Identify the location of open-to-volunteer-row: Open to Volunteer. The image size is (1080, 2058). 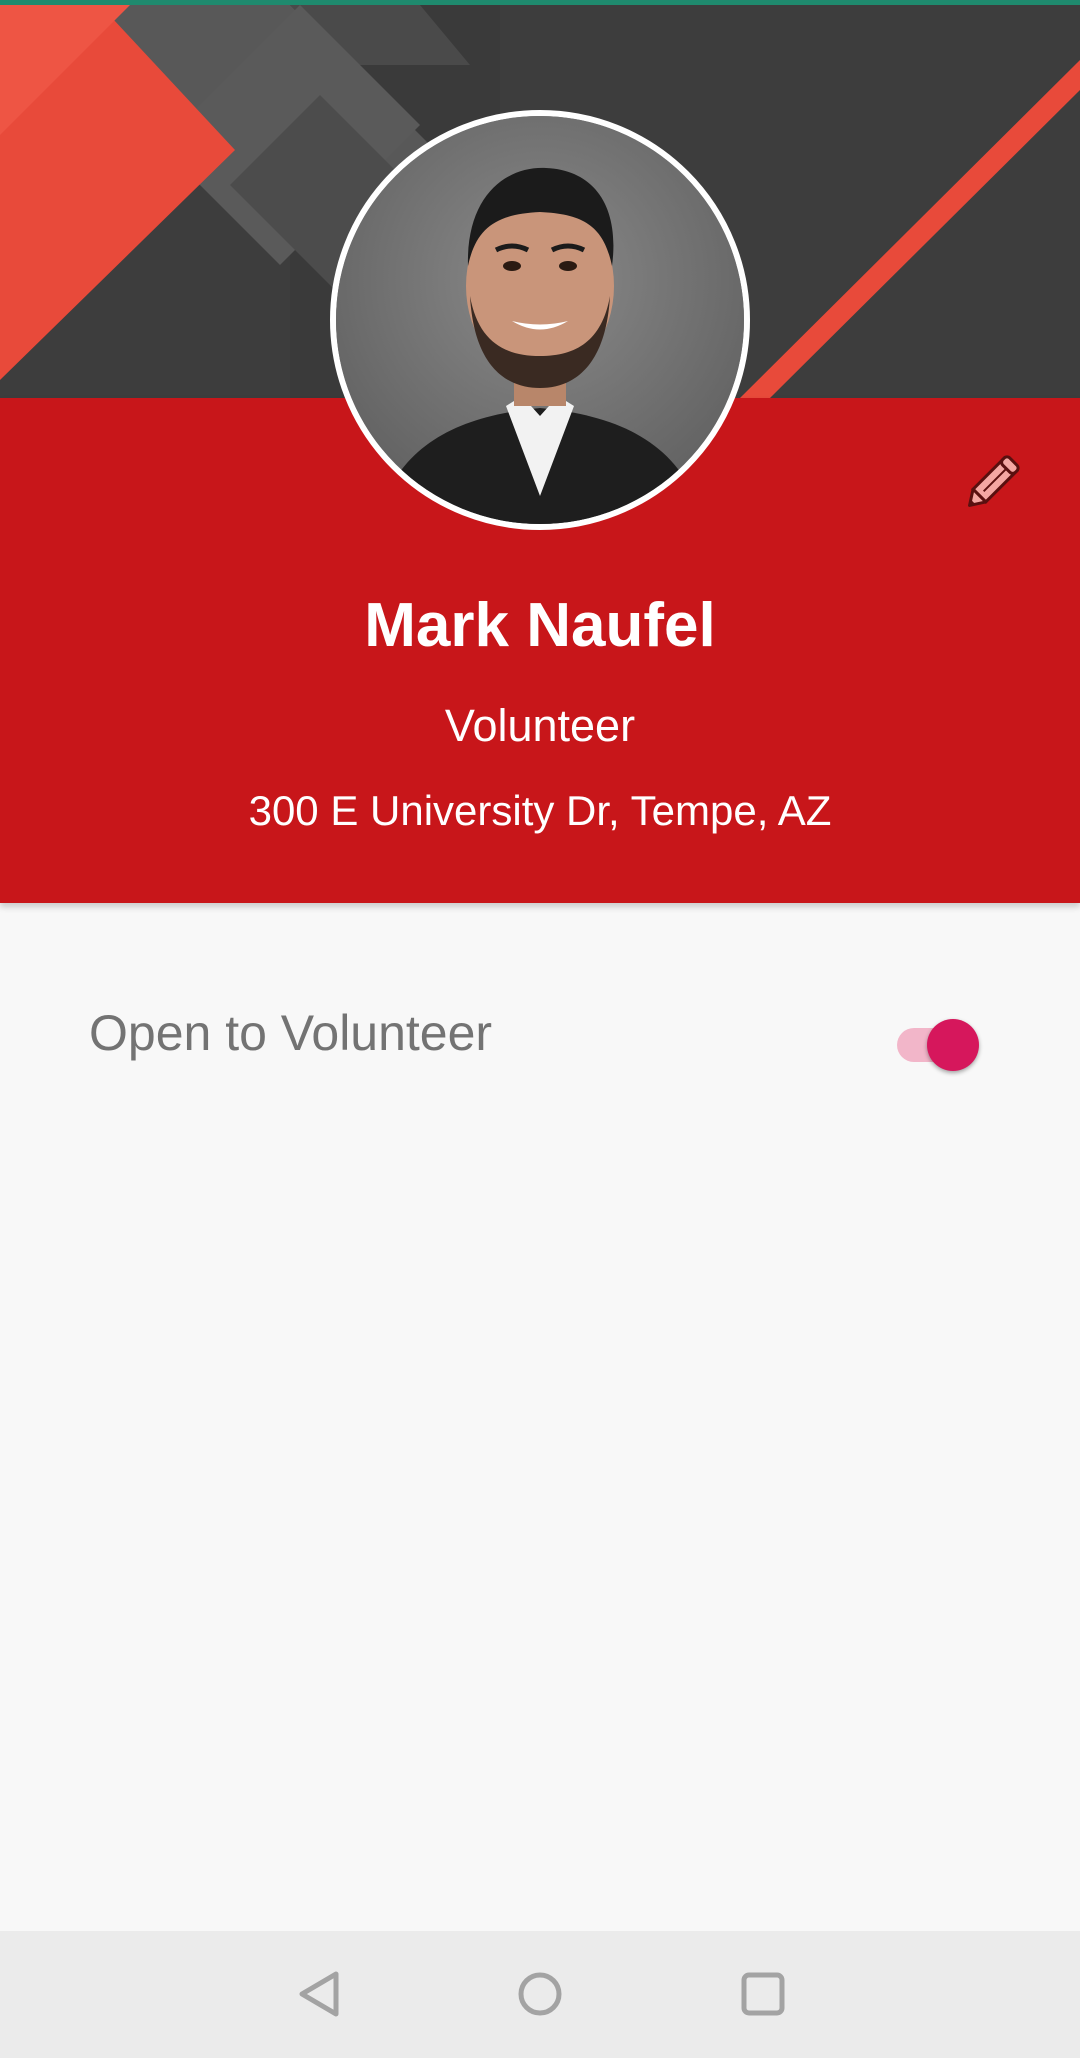
(540, 1035).